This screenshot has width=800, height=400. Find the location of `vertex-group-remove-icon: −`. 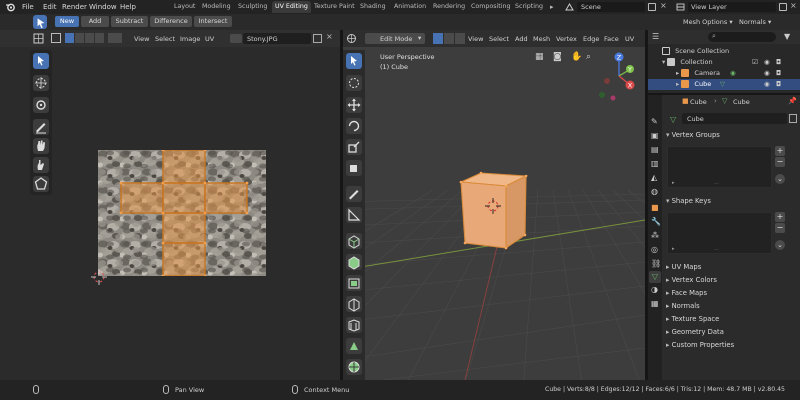

vertex-group-remove-icon: − is located at coordinates (780, 162).